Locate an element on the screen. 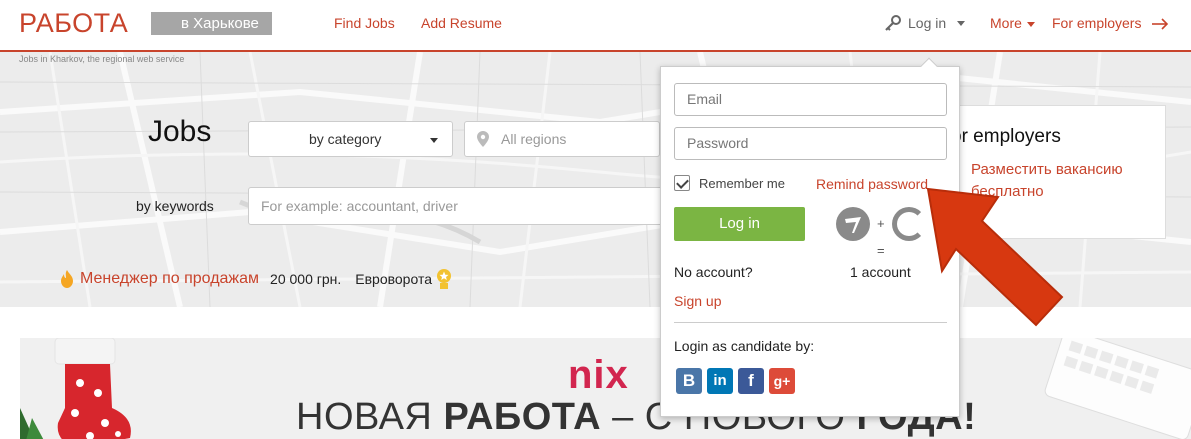 This screenshot has width=1191, height=439. vacancy-company: Евроворота is located at coordinates (393, 279).